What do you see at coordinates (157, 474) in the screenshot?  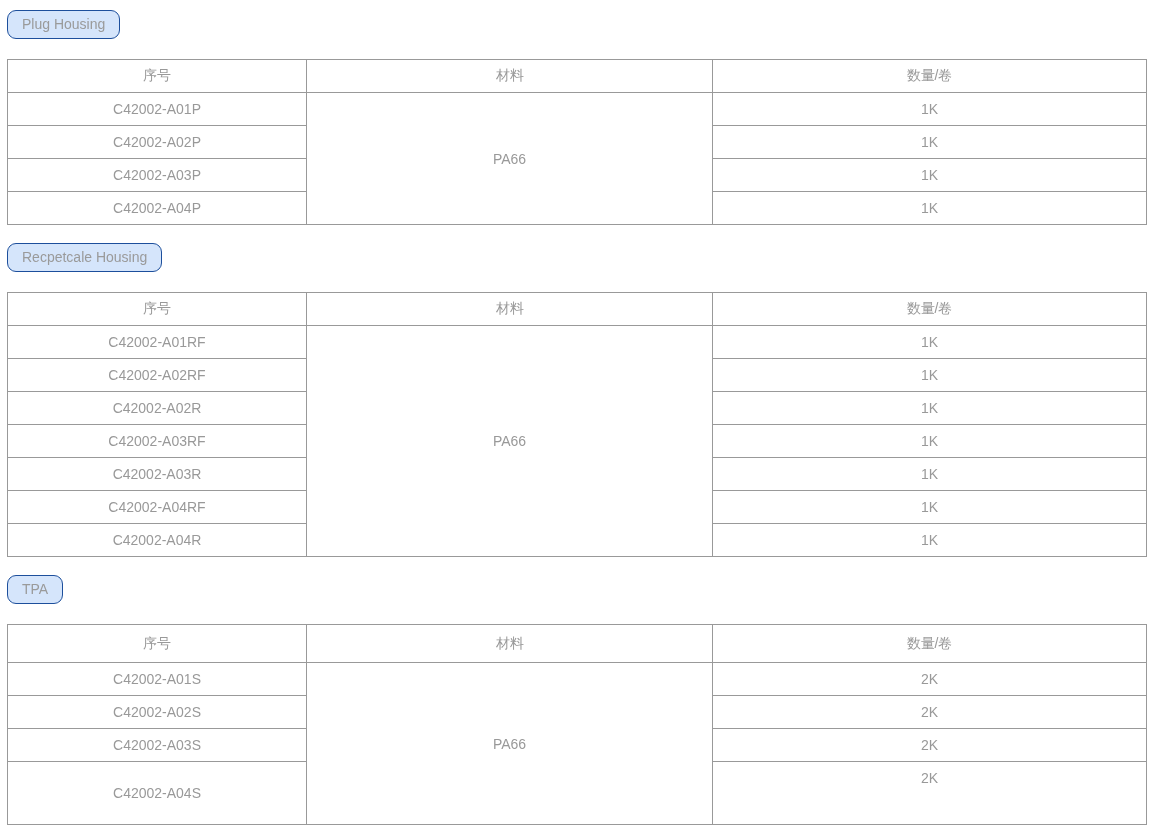 I see `table-cell: C42002-A03R` at bounding box center [157, 474].